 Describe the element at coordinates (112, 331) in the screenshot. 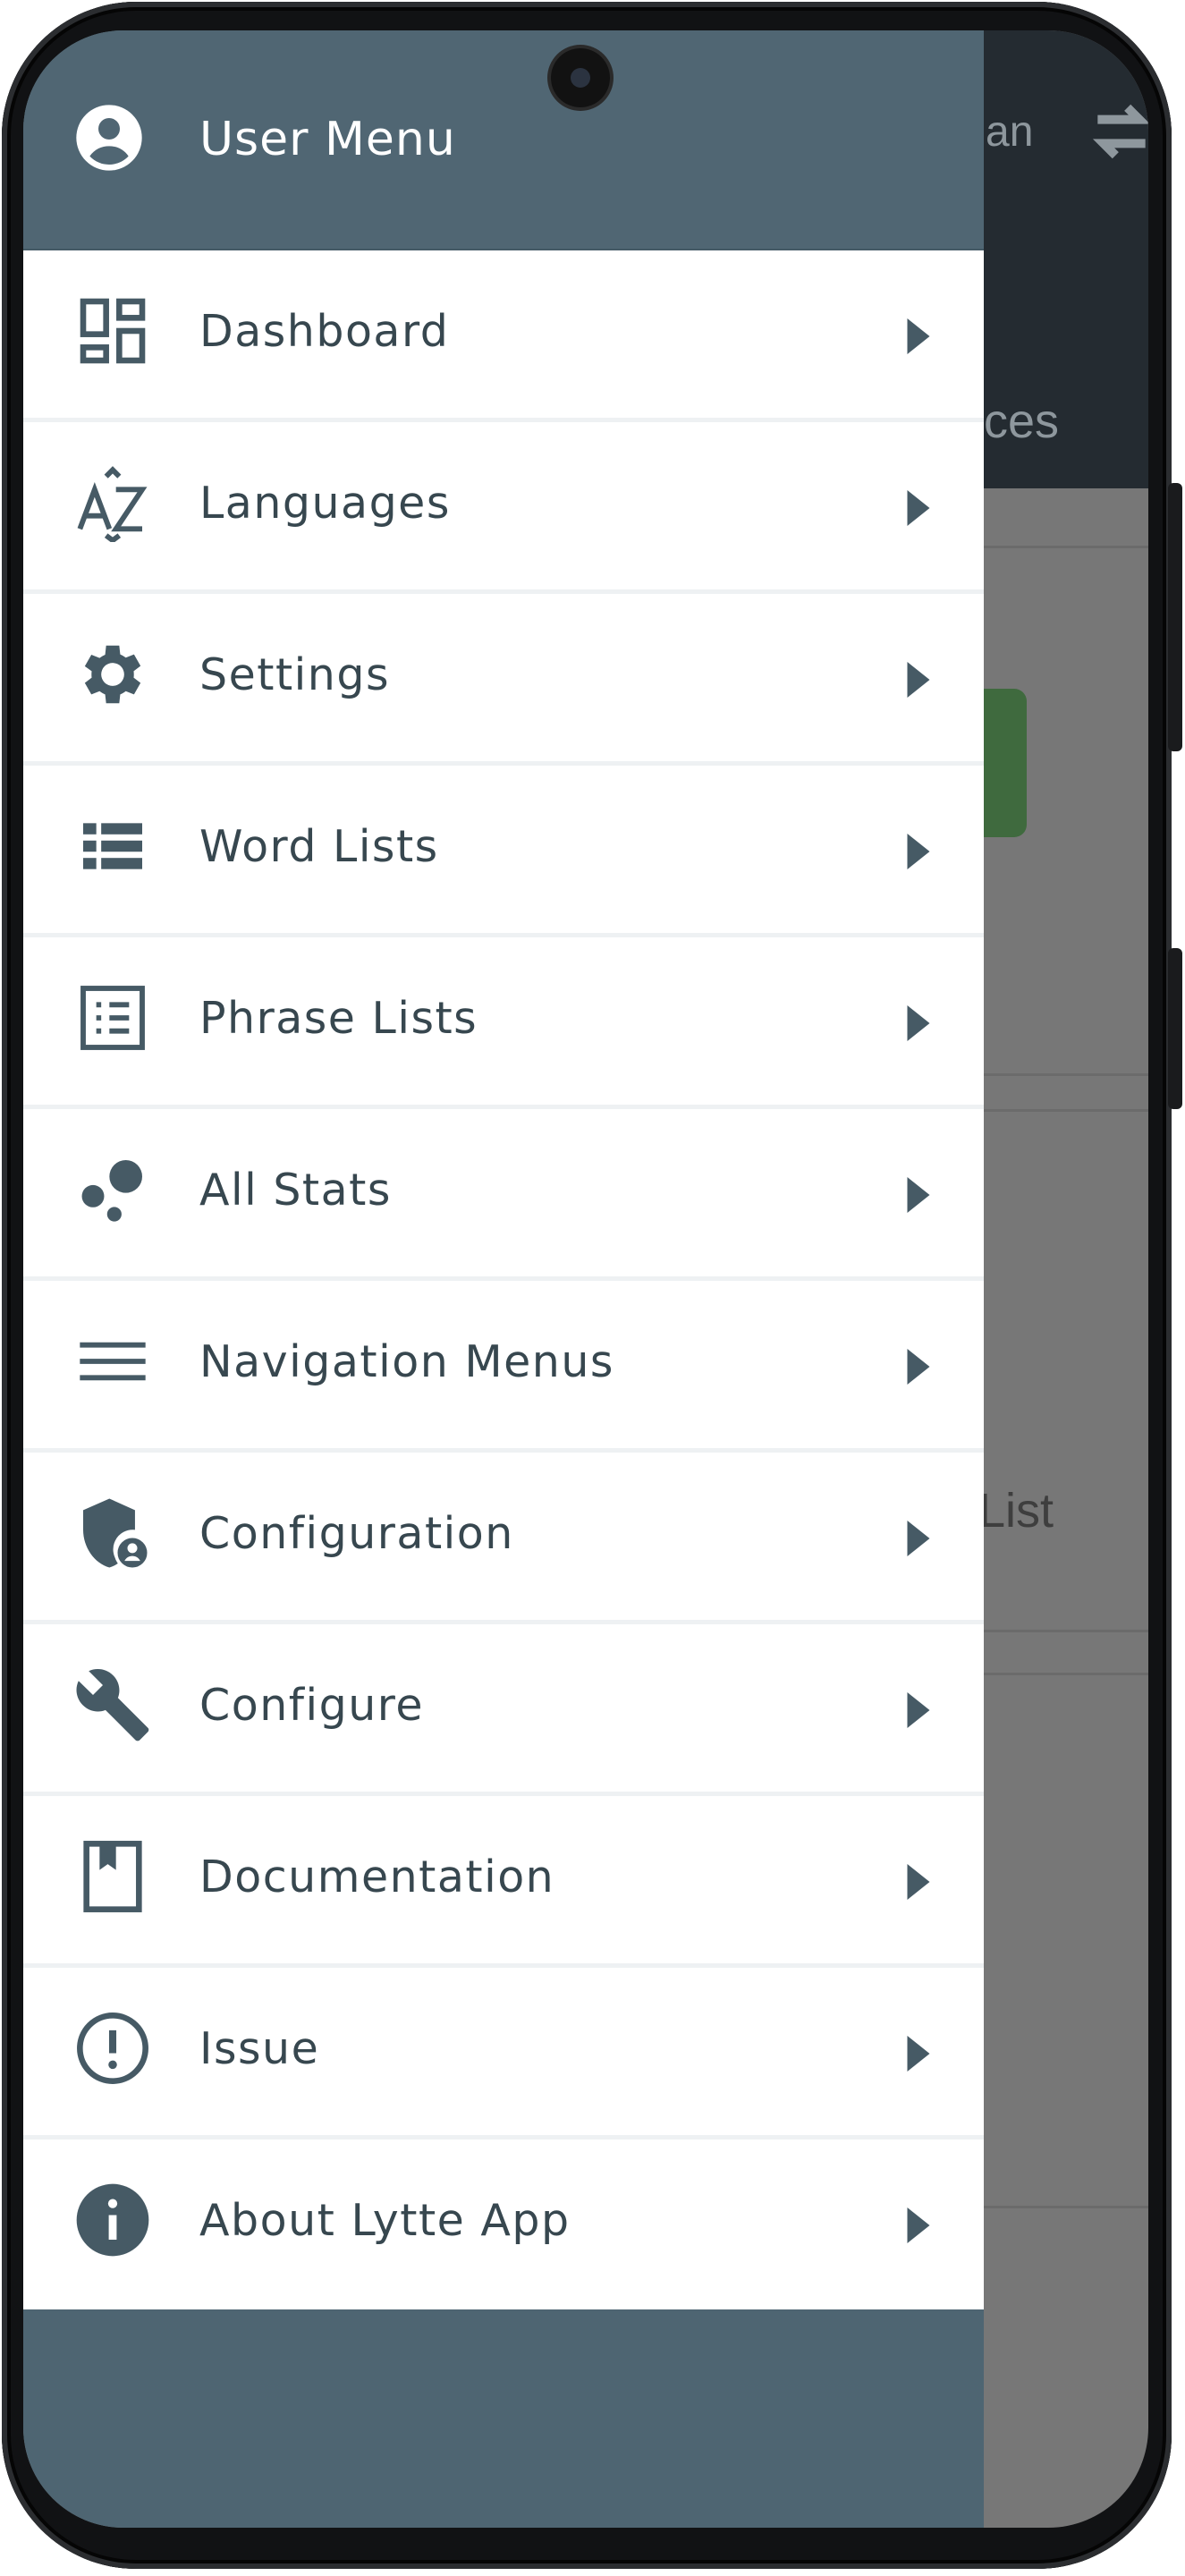

I see `dashboard-icon` at that location.